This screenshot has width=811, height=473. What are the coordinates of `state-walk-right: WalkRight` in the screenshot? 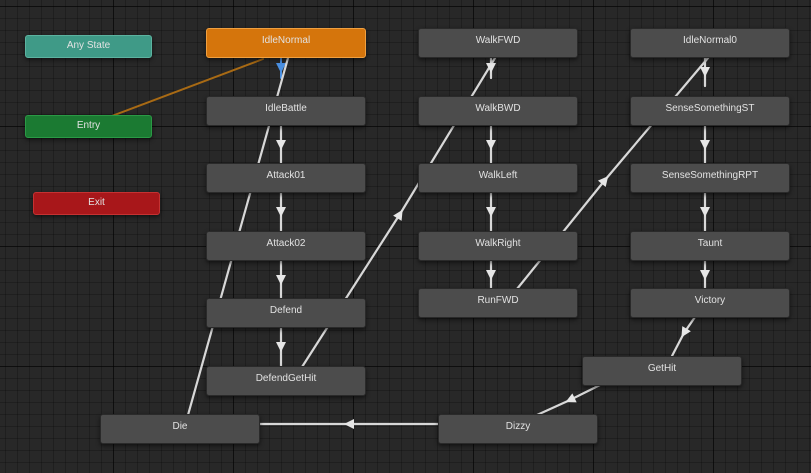 It's located at (498, 246).